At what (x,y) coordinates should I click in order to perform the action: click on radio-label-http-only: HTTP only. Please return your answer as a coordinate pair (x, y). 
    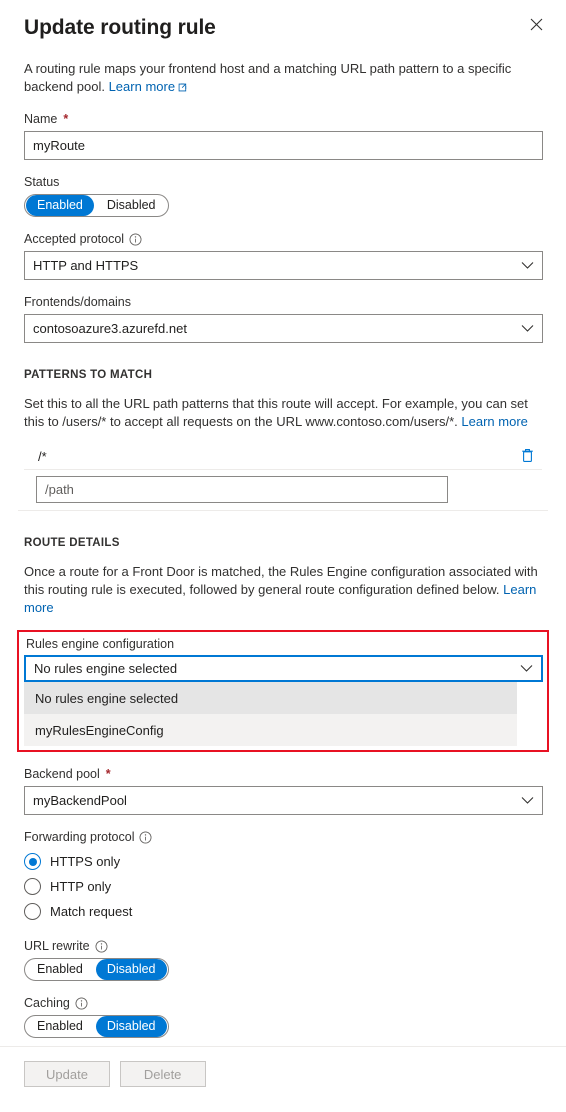
    Looking at the image, I should click on (81, 886).